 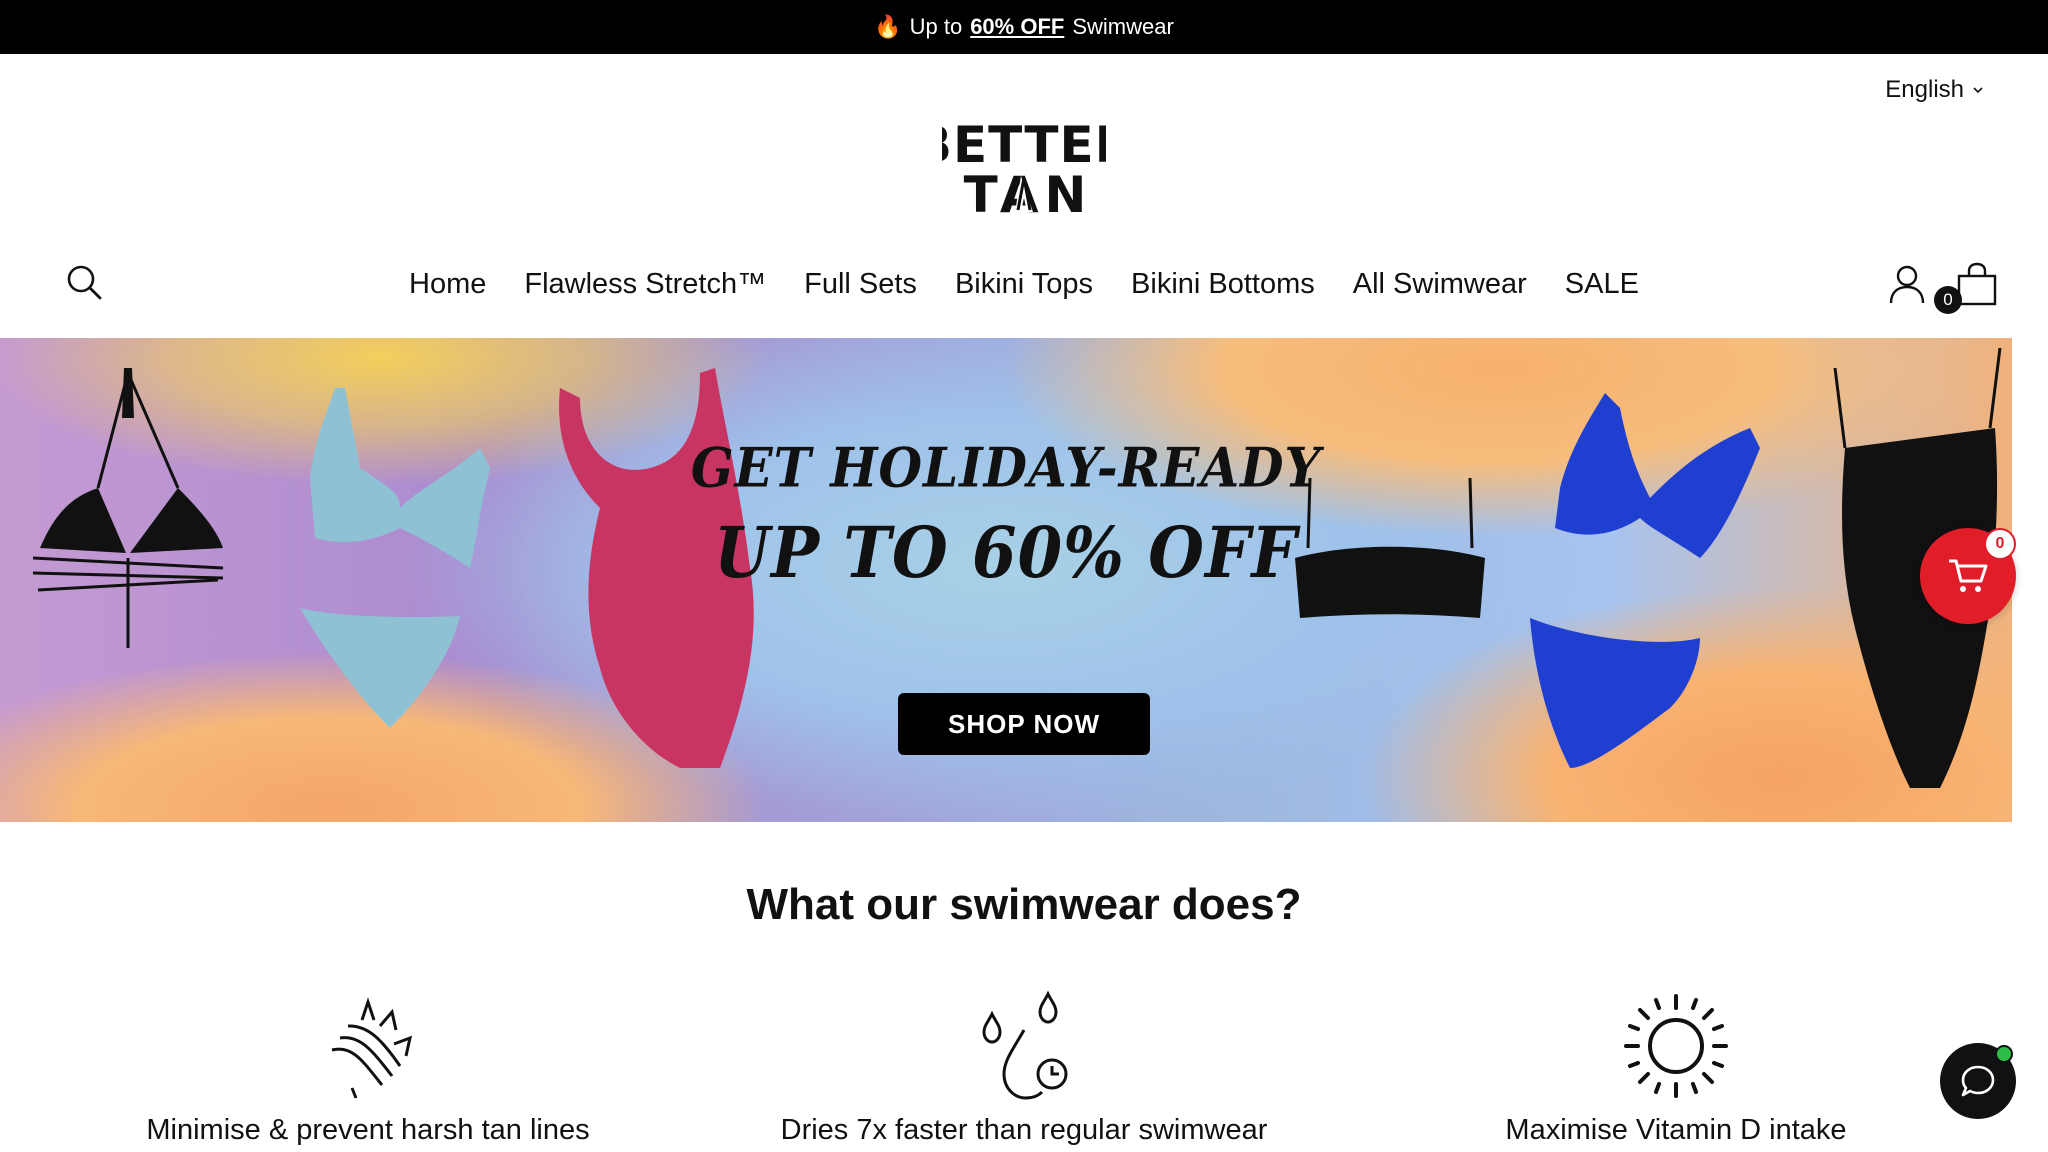 What do you see at coordinates (888, 26) in the screenshot?
I see `fire-icon: 🔥` at bounding box center [888, 26].